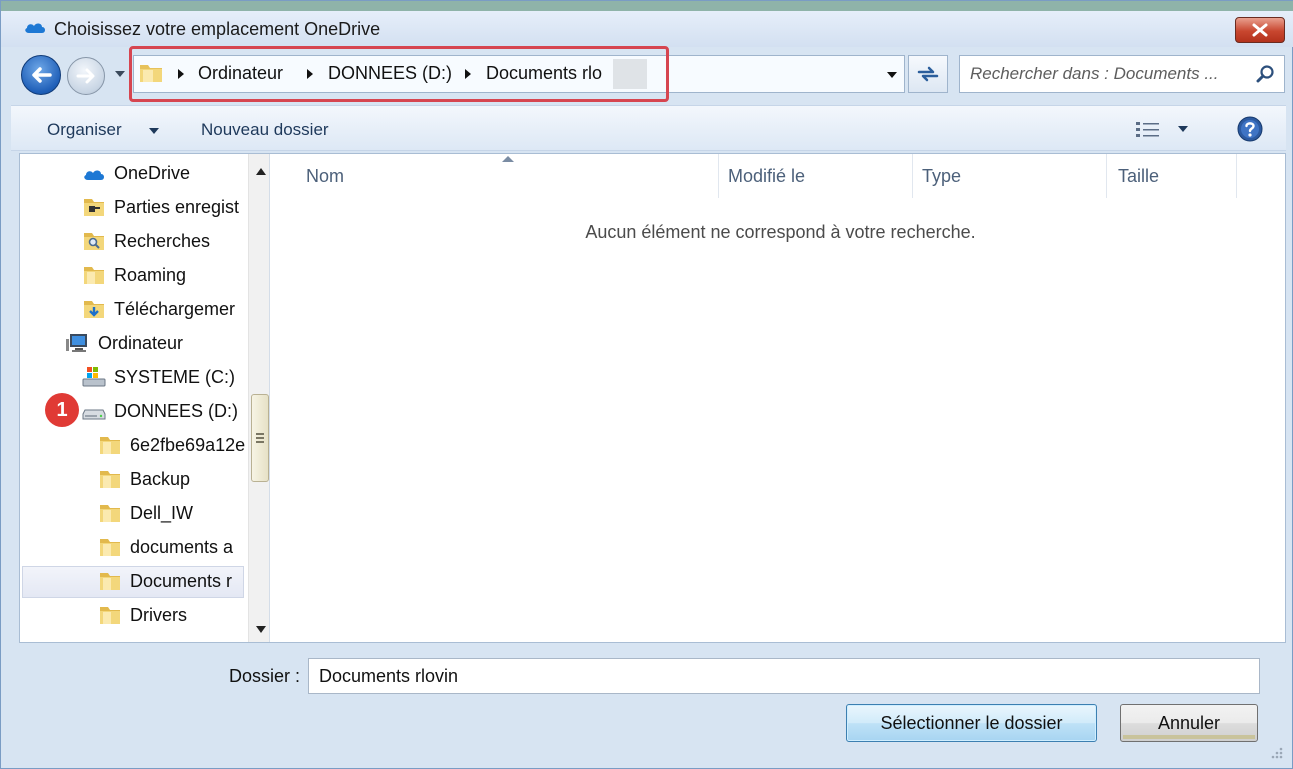 The width and height of the screenshot is (1293, 769). What do you see at coordinates (1250, 129) in the screenshot?
I see `help-icon` at bounding box center [1250, 129].